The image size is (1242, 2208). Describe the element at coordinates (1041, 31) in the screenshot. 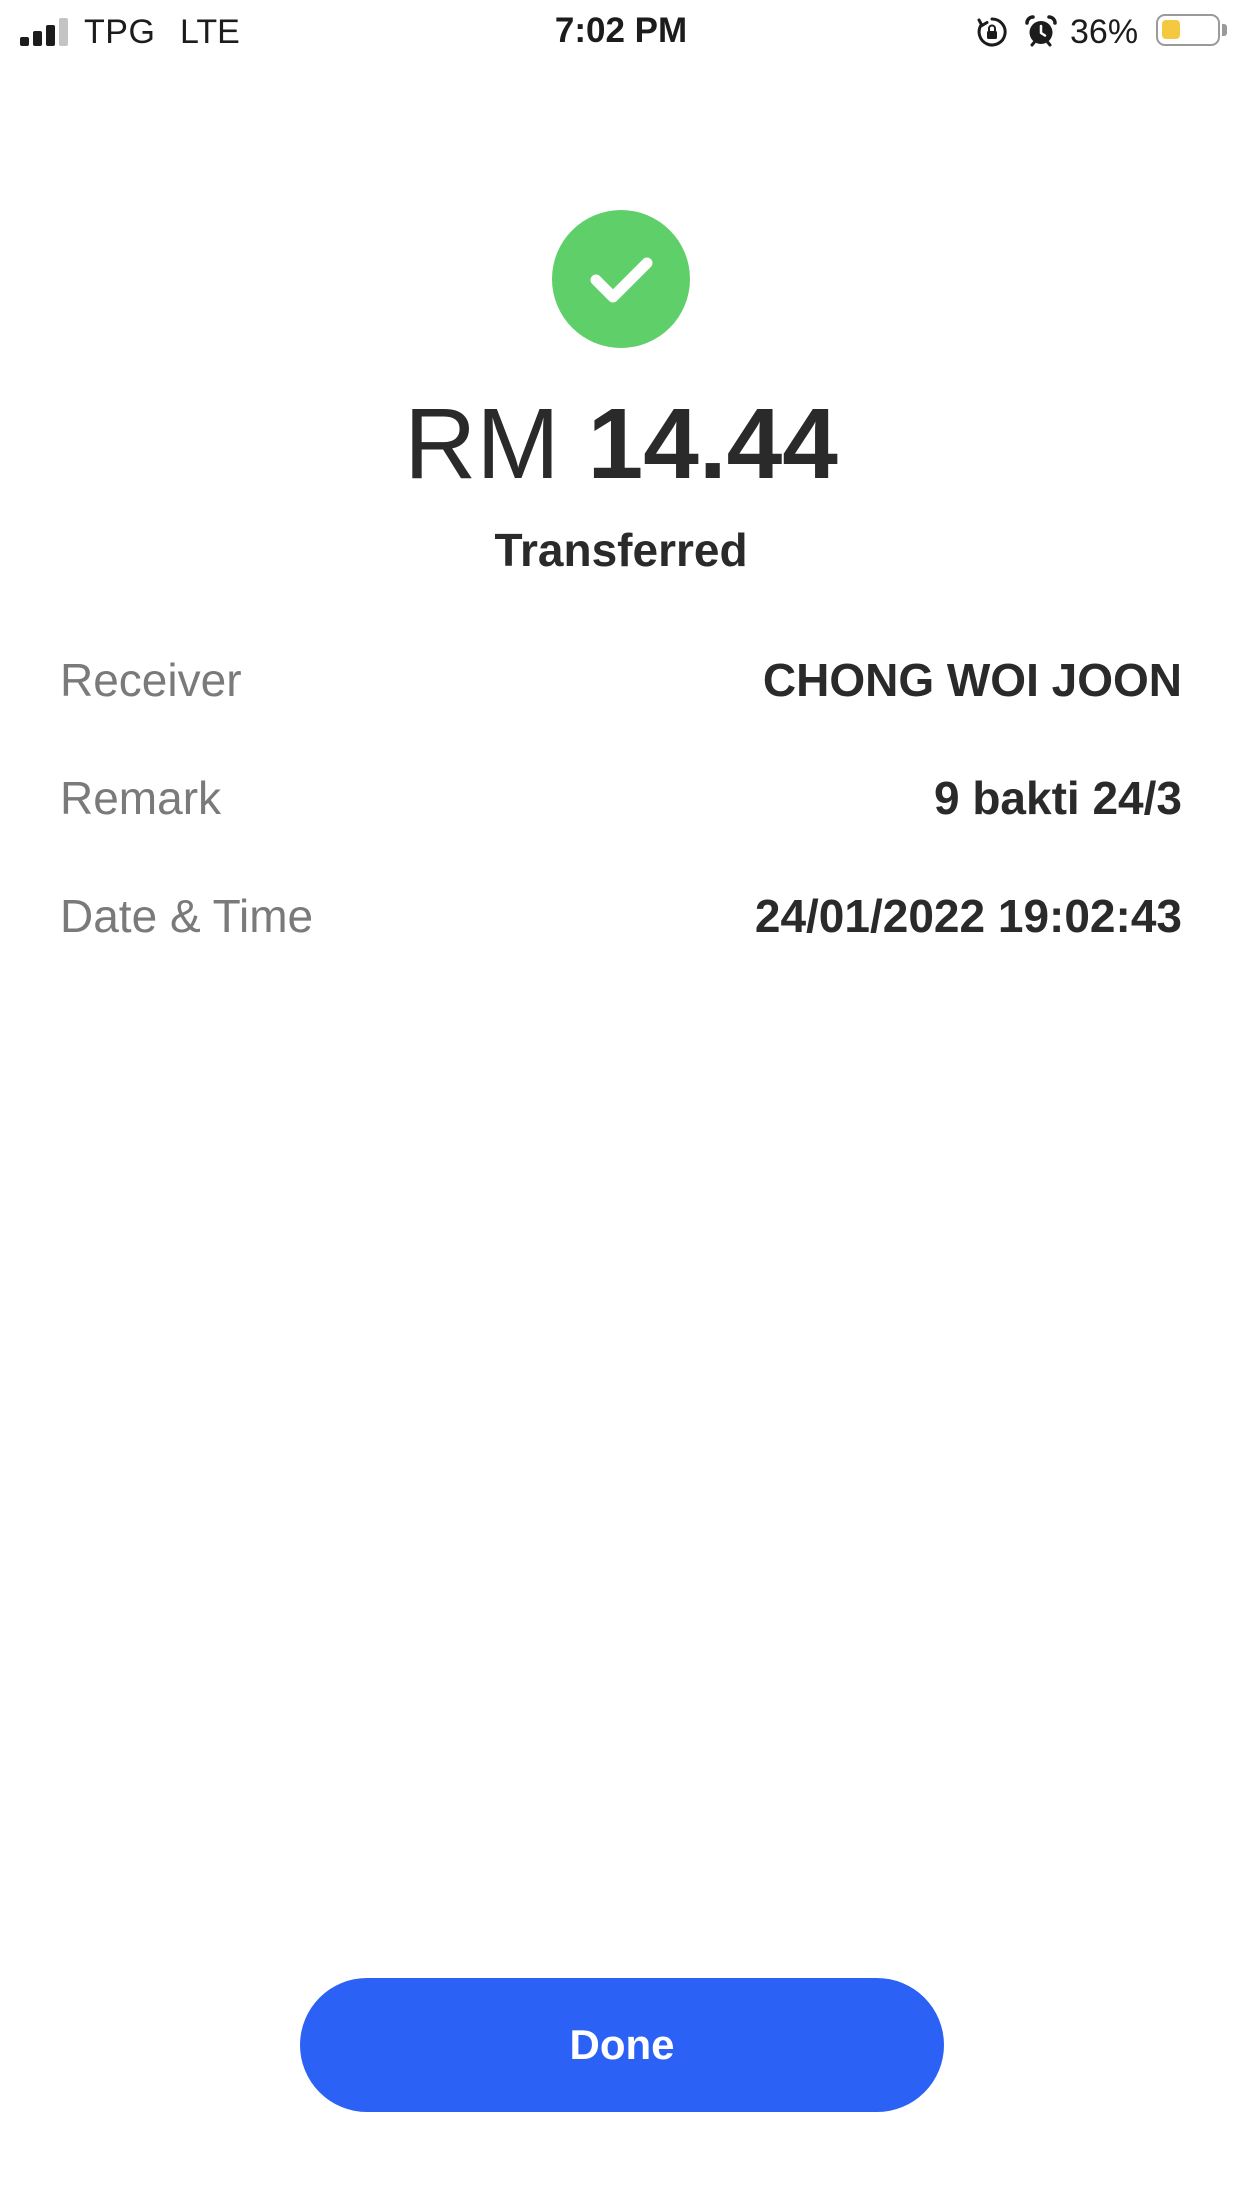

I see `alarm-icon` at that location.